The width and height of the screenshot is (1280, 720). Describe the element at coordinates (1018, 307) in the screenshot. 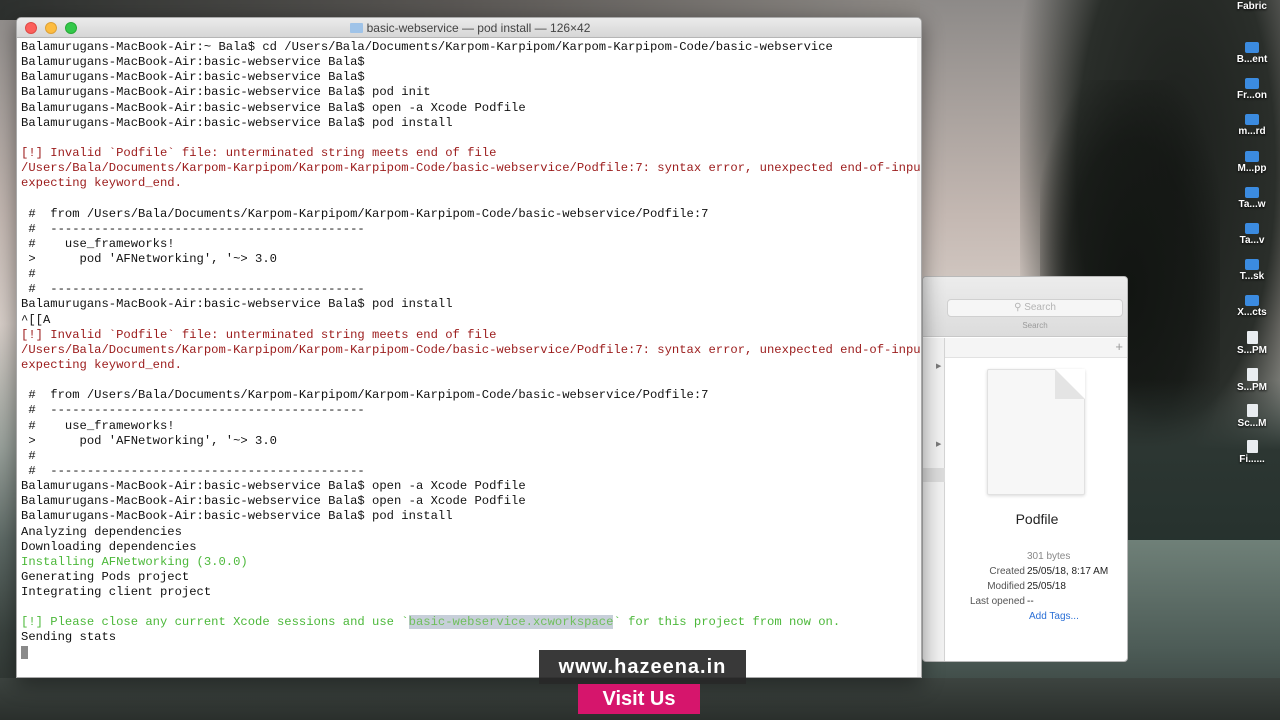

I see `search-icon: ⚲` at that location.